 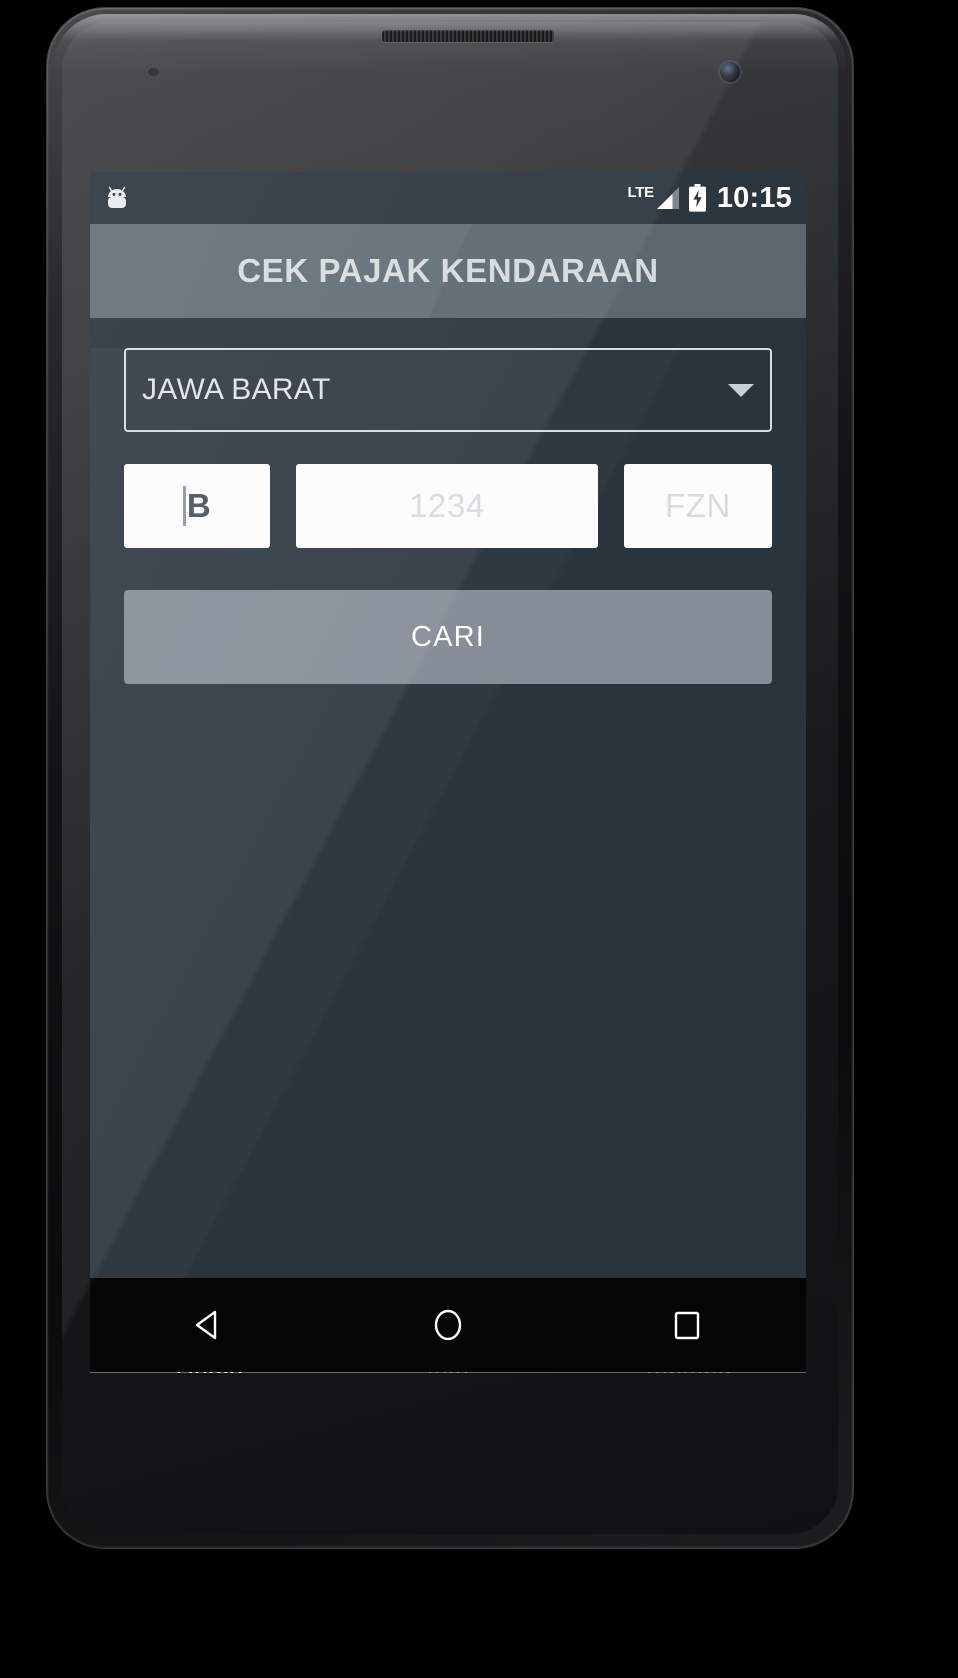 I want to click on plate-number-input-row: B 1234 FZN, so click(x=448, y=506).